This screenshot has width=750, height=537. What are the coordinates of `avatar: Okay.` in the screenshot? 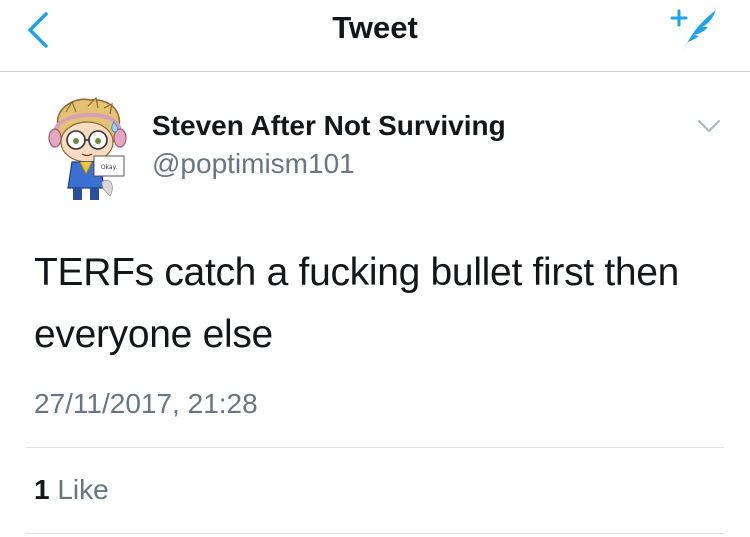 It's located at (86, 147).